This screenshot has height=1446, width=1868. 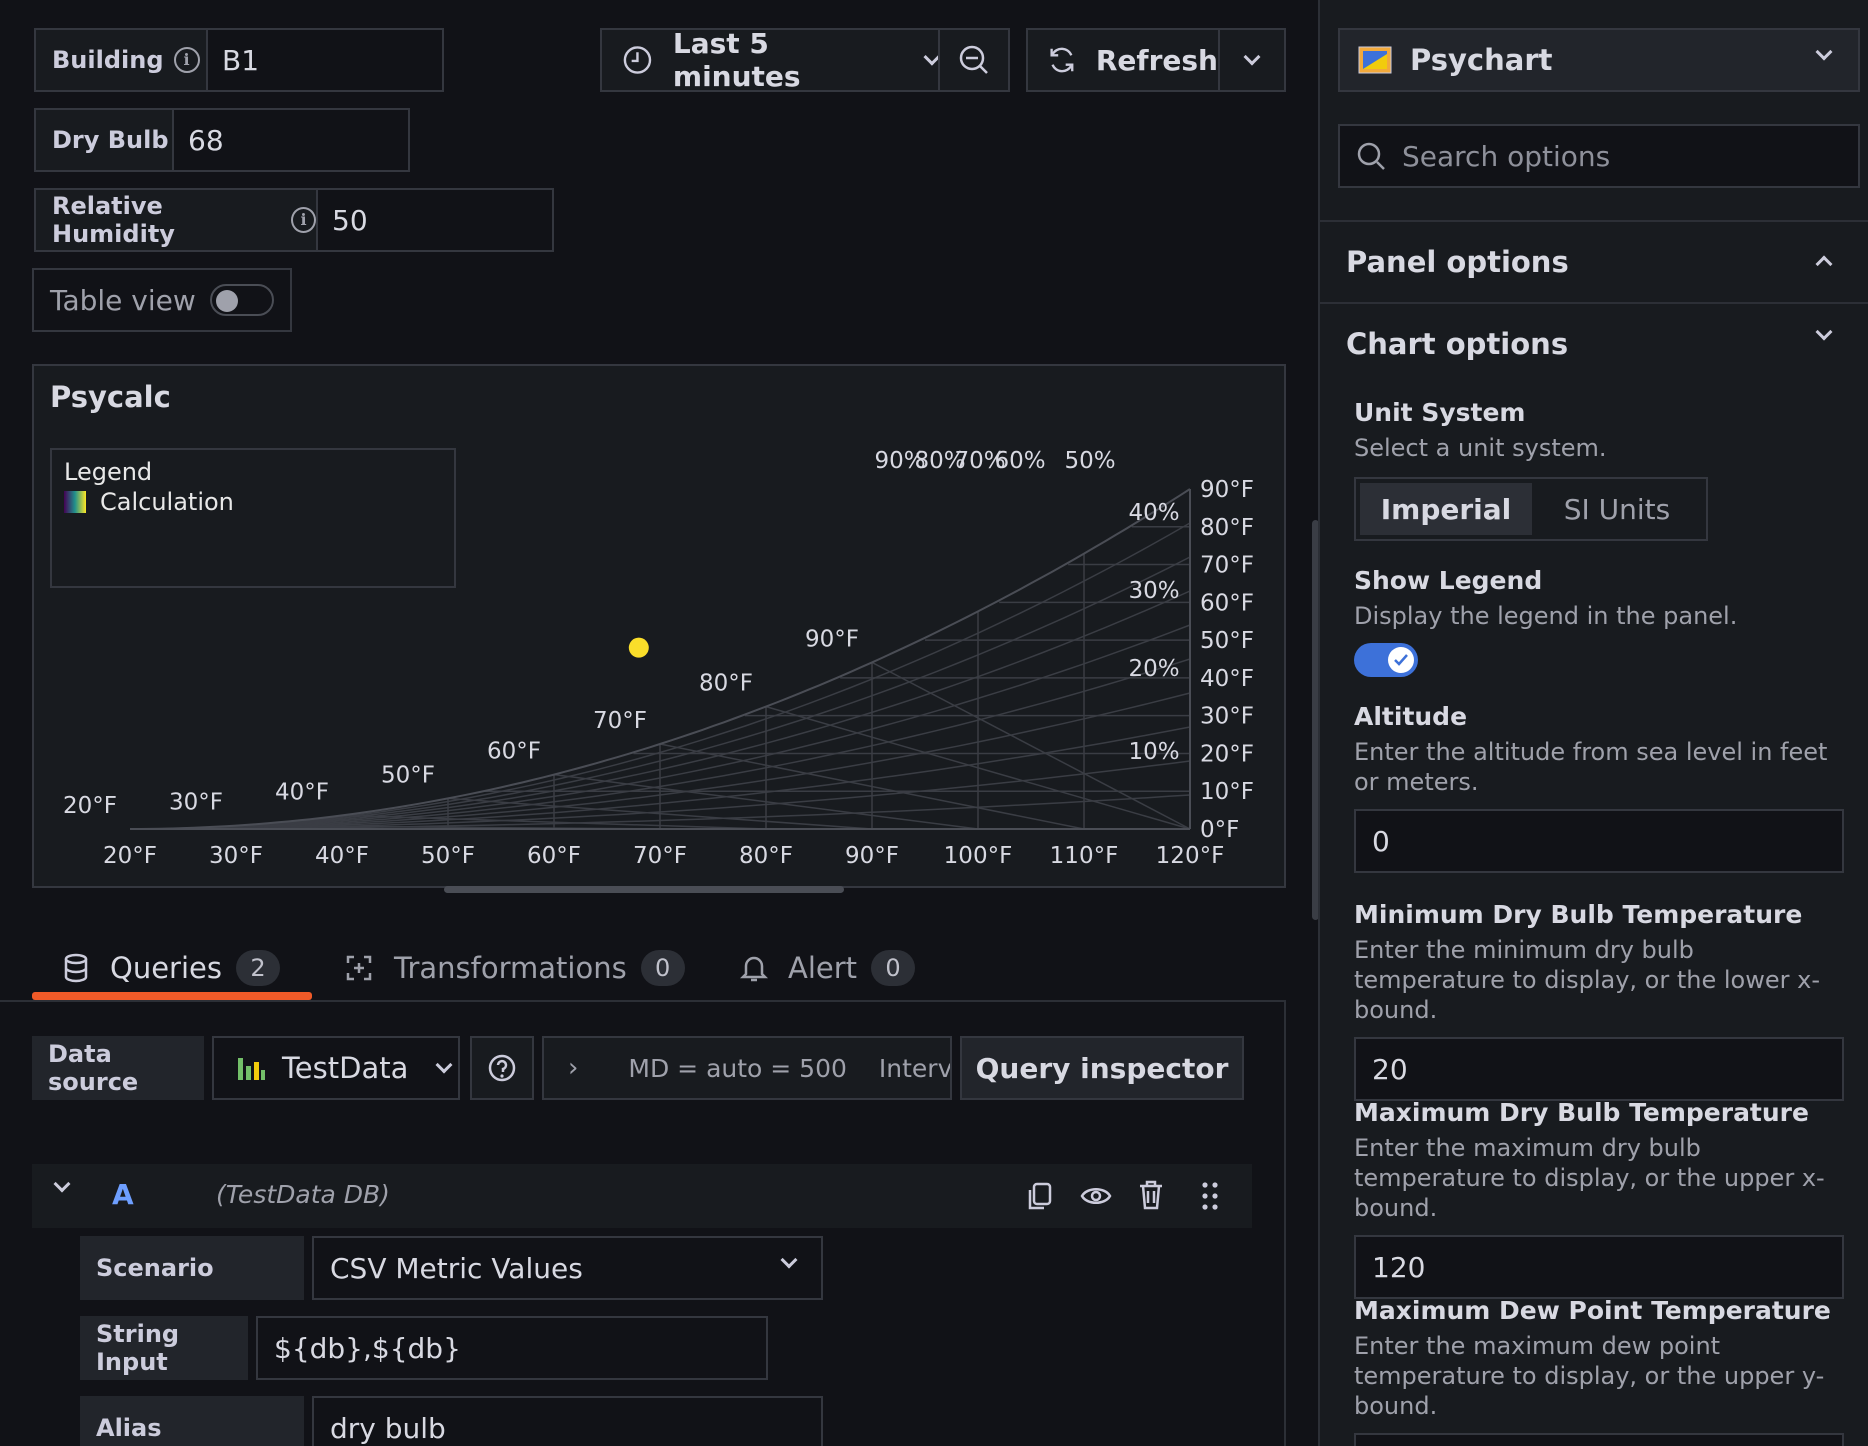 I want to click on query-inspector-label: Query inspector, so click(x=1102, y=1068).